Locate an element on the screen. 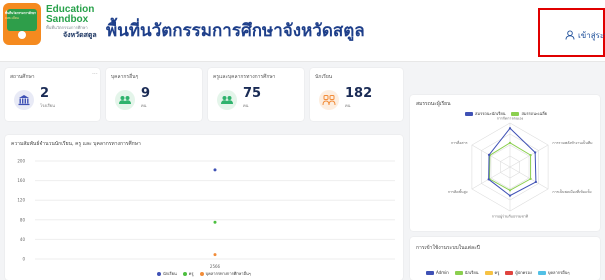 The width and height of the screenshot is (605, 280). logo-badge-line1: พื้นที่นวัตกรรมการศึกษา is located at coordinates (21, 13).